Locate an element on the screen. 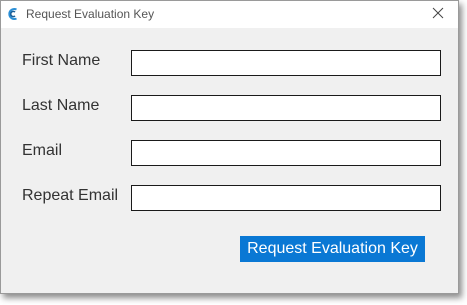 Image resolution: width=467 pixels, height=305 pixels. repeat-email-row: Repeat Email is located at coordinates (229, 198).